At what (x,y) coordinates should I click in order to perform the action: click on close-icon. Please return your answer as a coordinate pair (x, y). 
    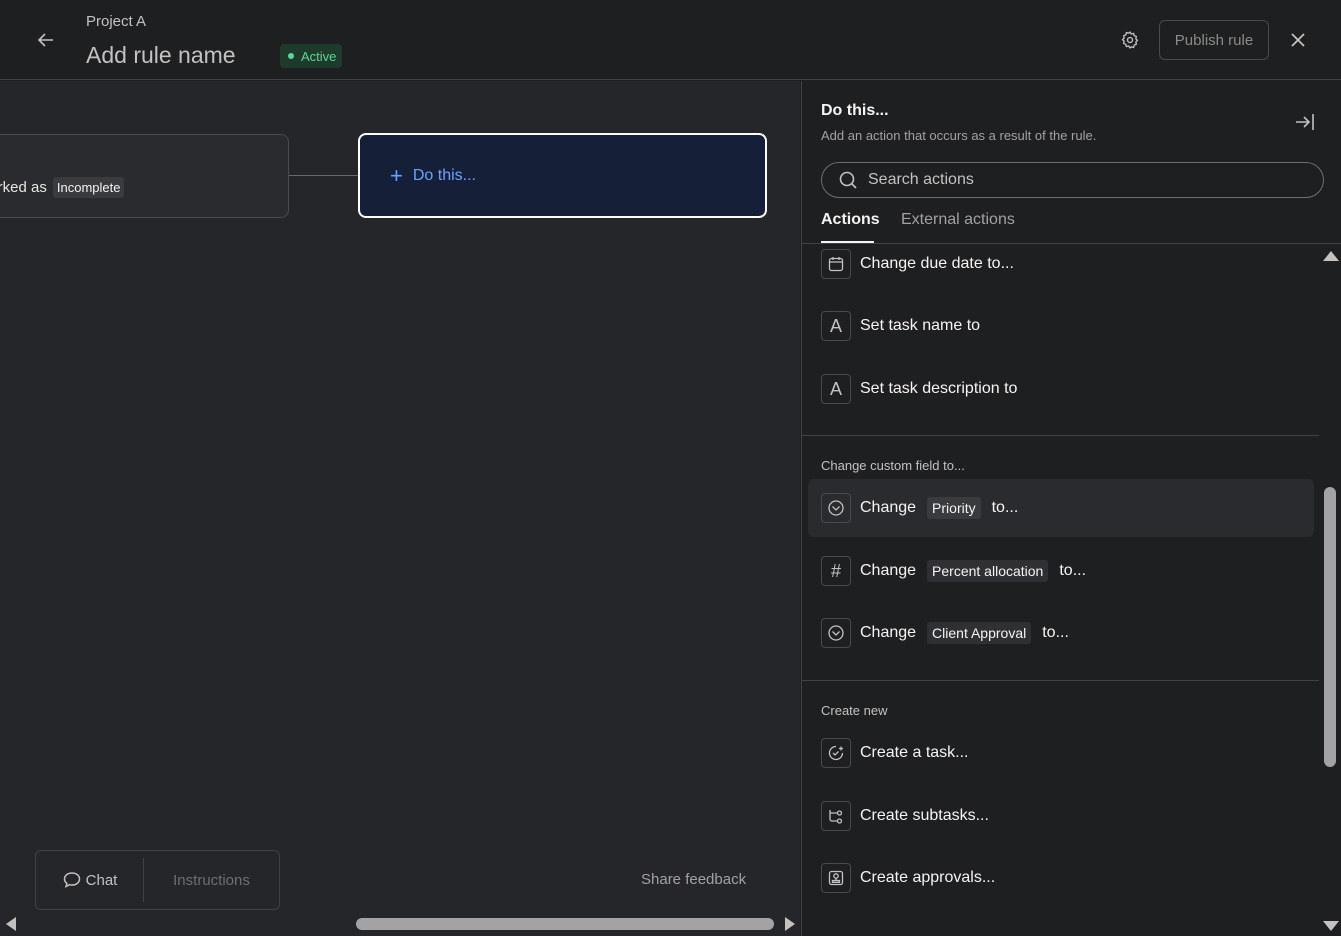
    Looking at the image, I should click on (1298, 40).